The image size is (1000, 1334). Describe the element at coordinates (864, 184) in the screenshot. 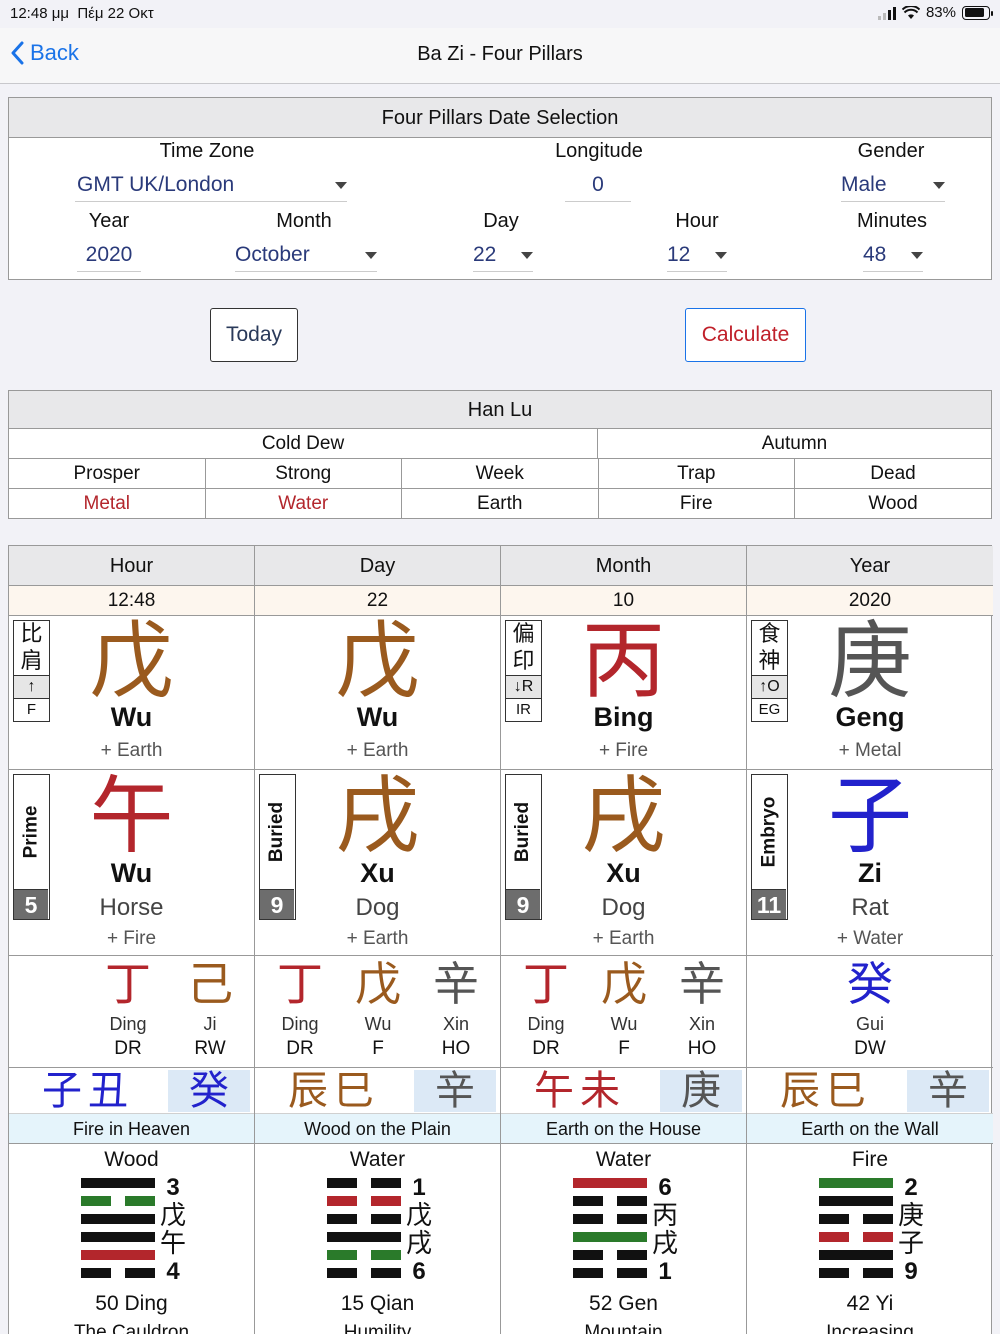

I see `gender-value: Male` at that location.